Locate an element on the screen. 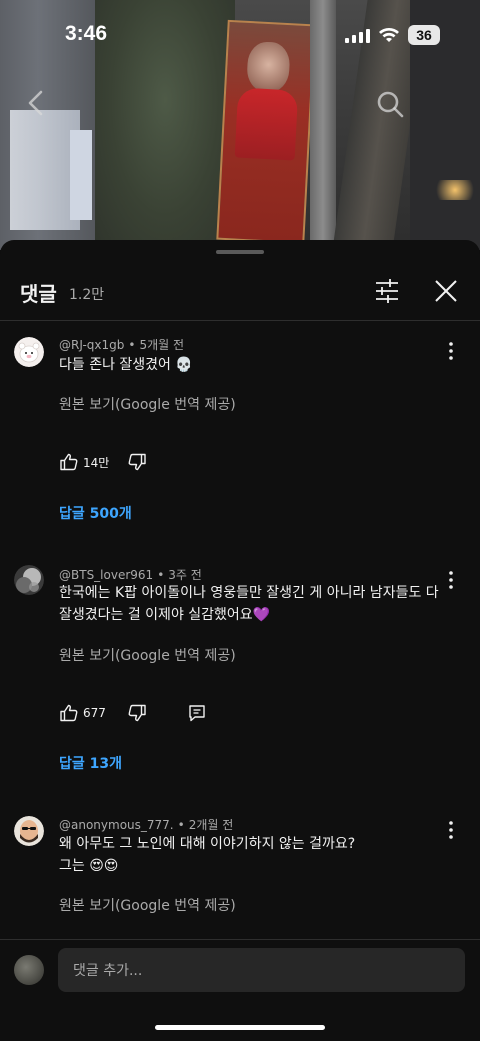 The width and height of the screenshot is (480, 1041). comment-time: 2개월 전 is located at coordinates (211, 825).